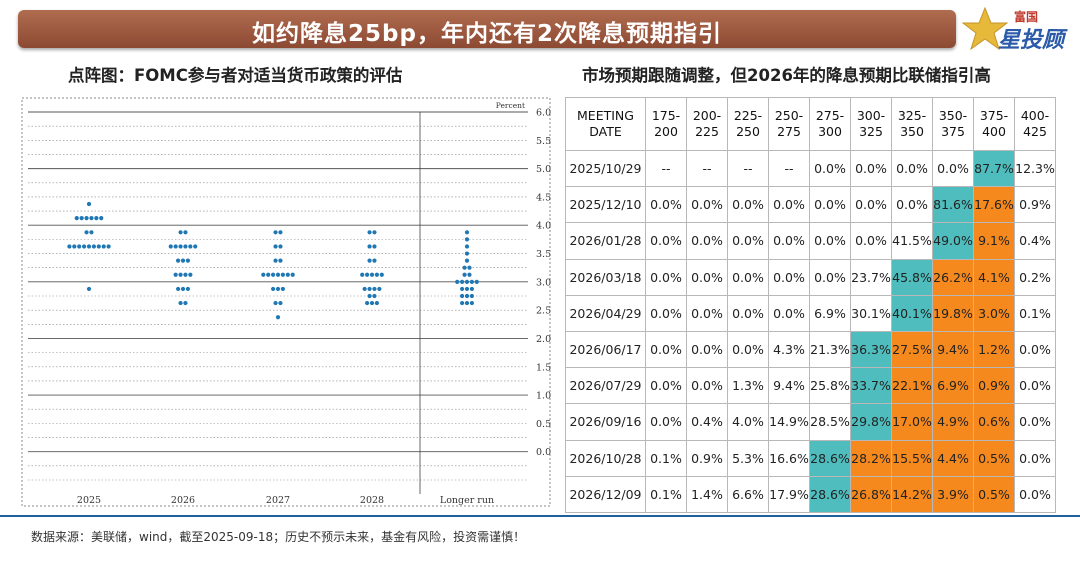 The image size is (1080, 562). I want to click on probability-cell: 6.9%, so click(953, 386).